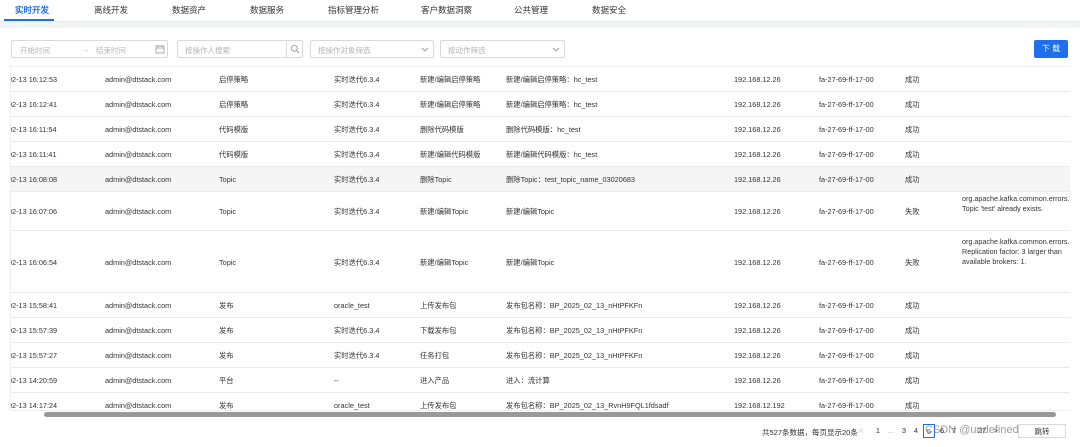 This screenshot has height=447, width=1080. I want to click on chevron-down-icon, so click(556, 50).